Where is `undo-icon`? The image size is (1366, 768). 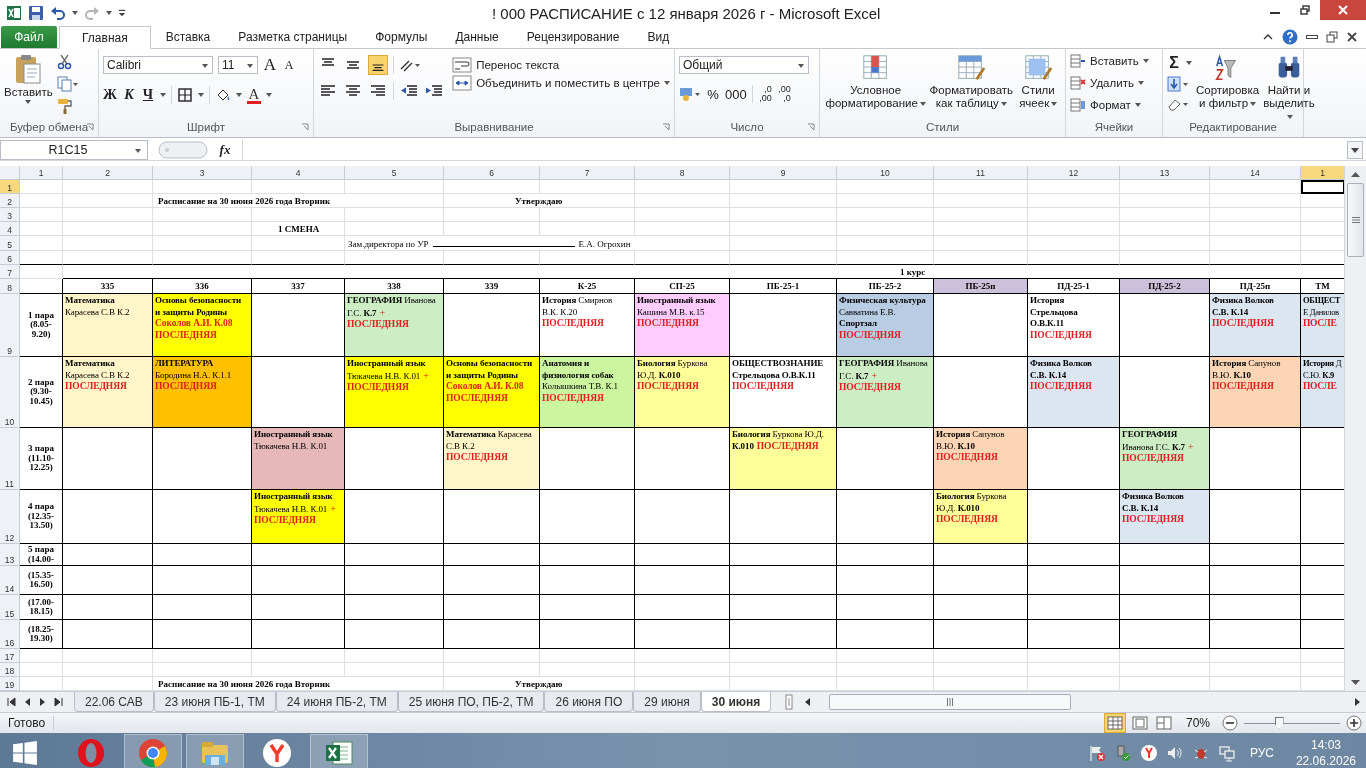
undo-icon is located at coordinates (58, 13).